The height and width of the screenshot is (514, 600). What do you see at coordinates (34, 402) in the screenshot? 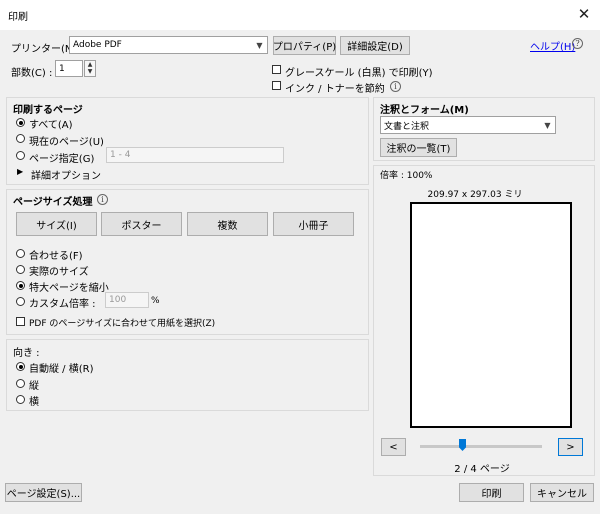
I see `radio-landscape-label: 横` at bounding box center [34, 402].